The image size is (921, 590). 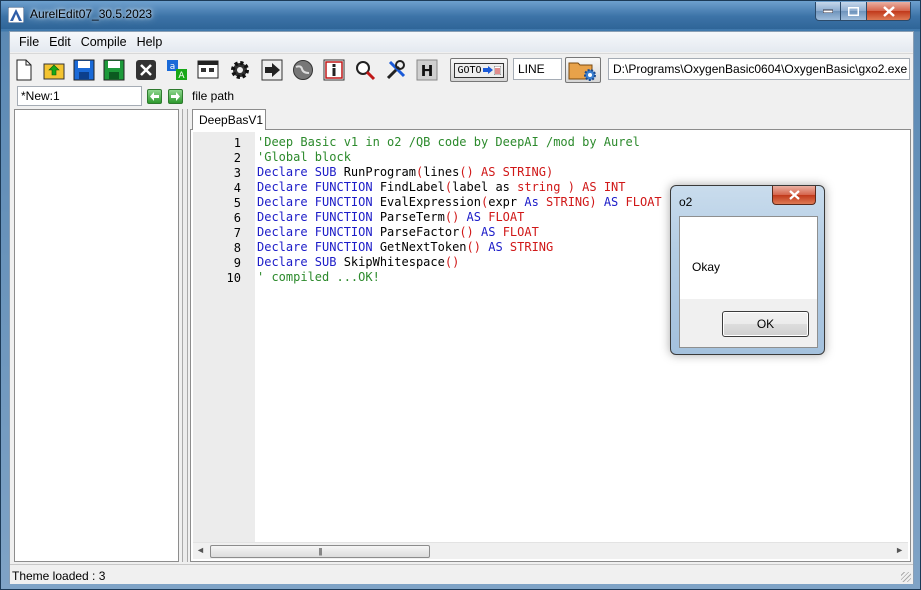 I want to click on file-list-panel, so click(x=96, y=335).